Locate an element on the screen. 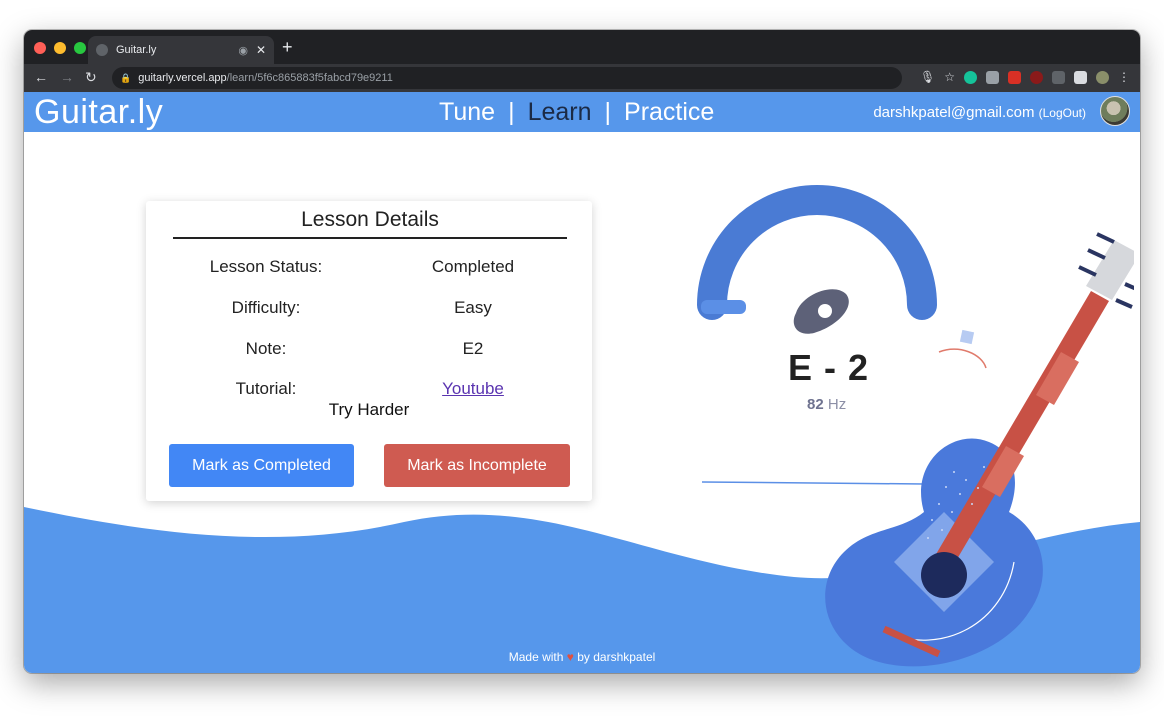  user-info: darshkpatel@gmail.com (LogOut) is located at coordinates (979, 112).